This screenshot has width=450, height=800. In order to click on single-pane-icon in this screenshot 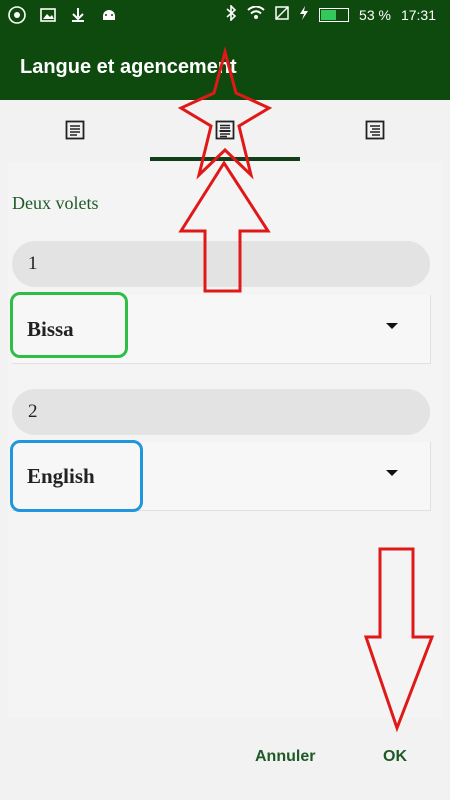, I will do `click(75, 130)`.